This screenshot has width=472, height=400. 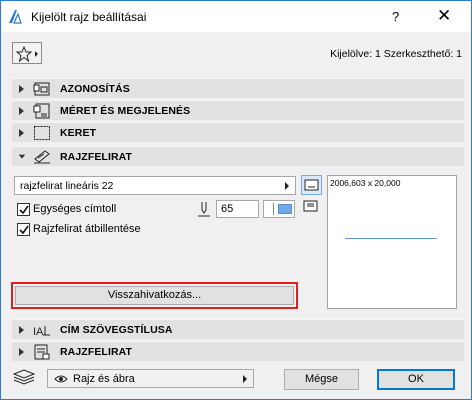 What do you see at coordinates (238, 88) in the screenshot?
I see `panel-header-identification: AZONOSÍTÁS` at bounding box center [238, 88].